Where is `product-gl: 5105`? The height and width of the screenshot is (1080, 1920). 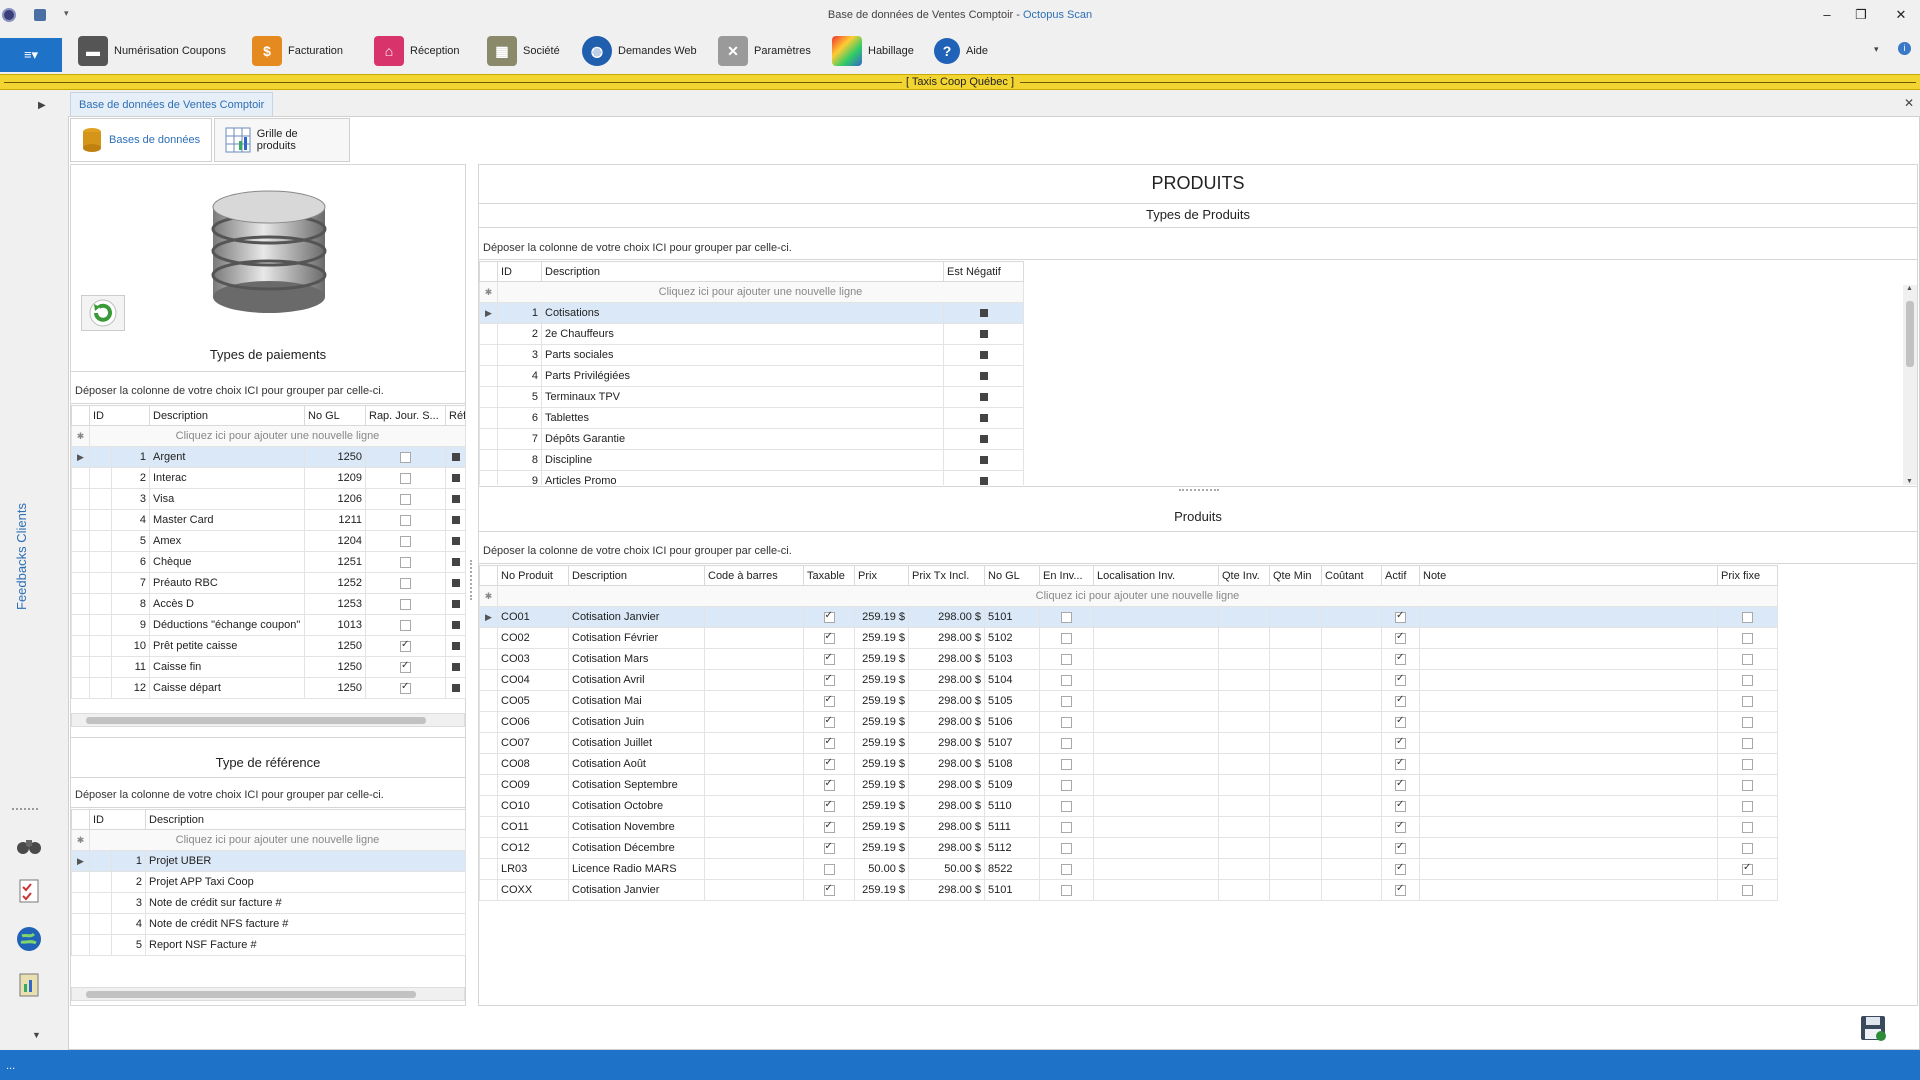
product-gl: 5105 is located at coordinates (1012, 701).